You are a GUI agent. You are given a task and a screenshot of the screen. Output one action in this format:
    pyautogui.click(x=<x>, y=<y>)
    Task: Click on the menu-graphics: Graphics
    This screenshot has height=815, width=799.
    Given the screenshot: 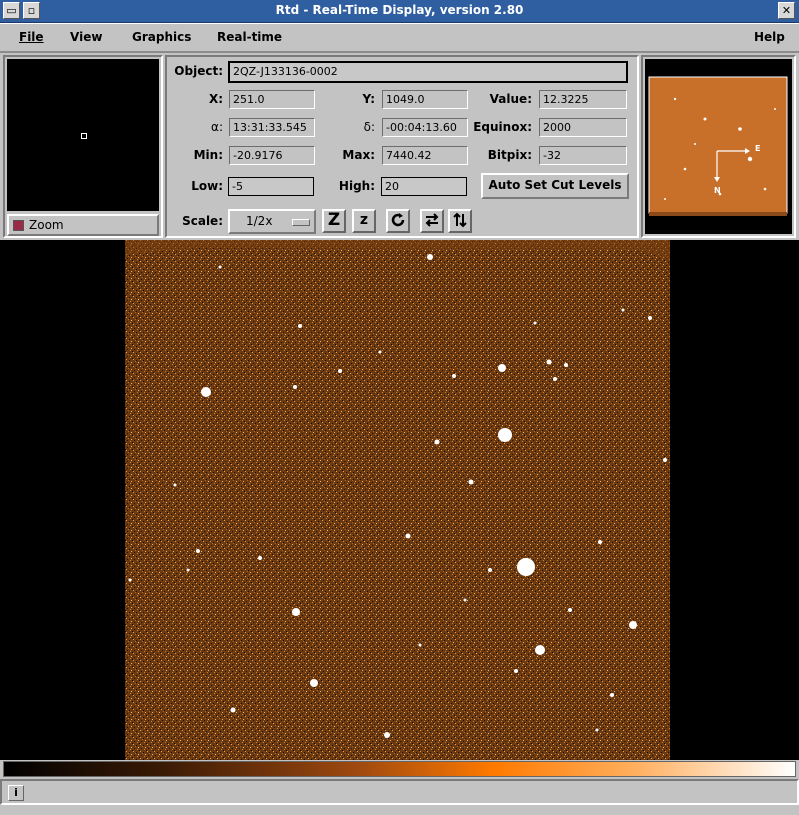 What is the action you would take?
    pyautogui.click(x=161, y=37)
    